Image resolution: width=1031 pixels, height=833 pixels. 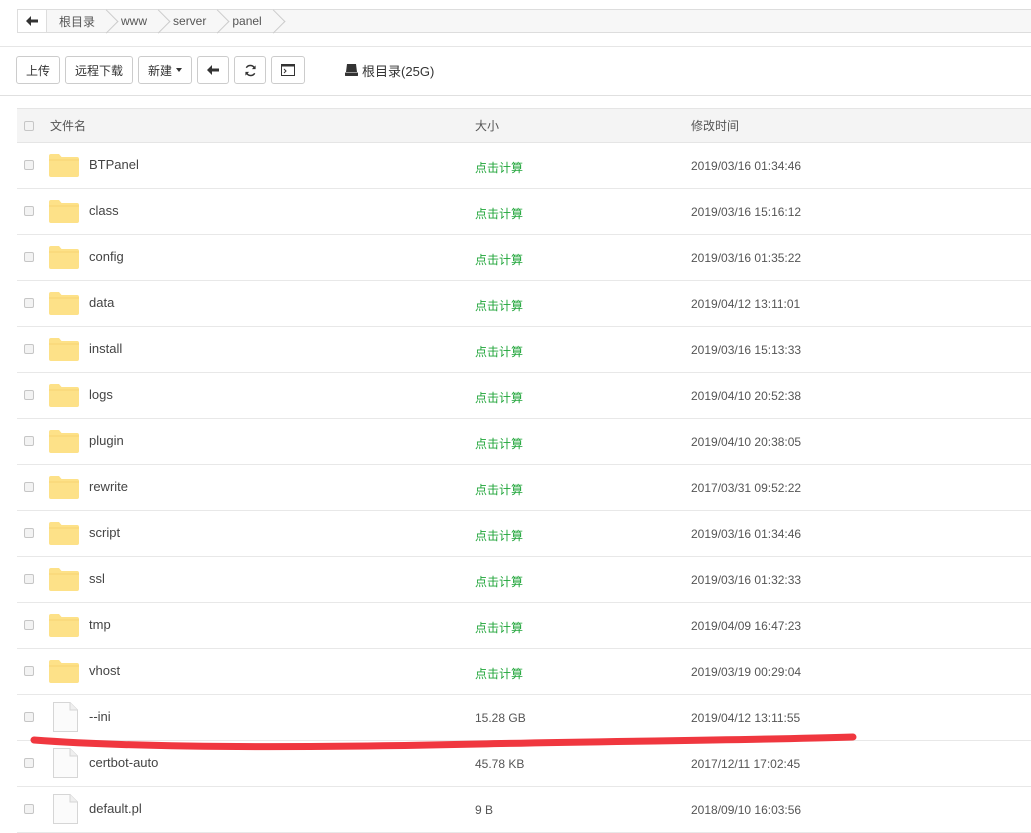 What do you see at coordinates (106, 256) in the screenshot?
I see `file-name: config` at bounding box center [106, 256].